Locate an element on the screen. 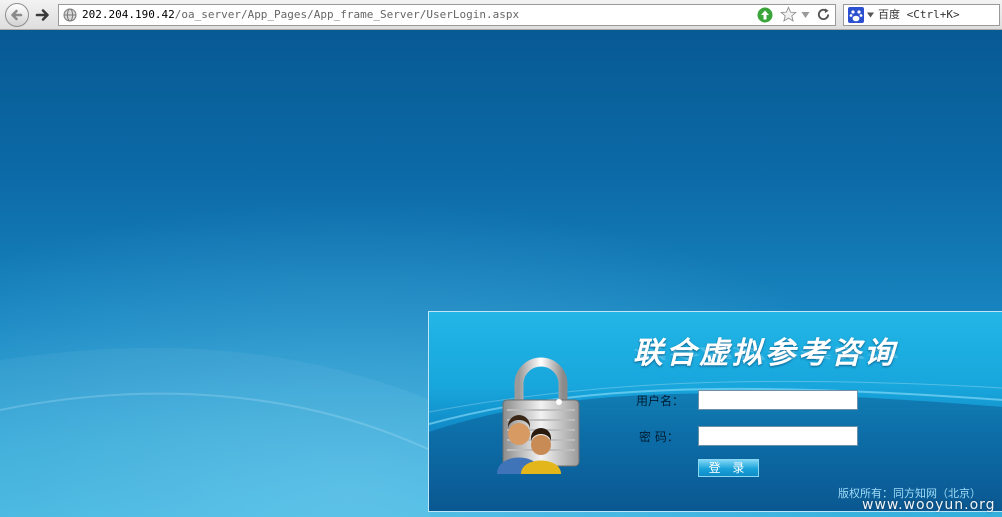  search-bar: 百度 <Ctrl+K> is located at coordinates (921, 15).